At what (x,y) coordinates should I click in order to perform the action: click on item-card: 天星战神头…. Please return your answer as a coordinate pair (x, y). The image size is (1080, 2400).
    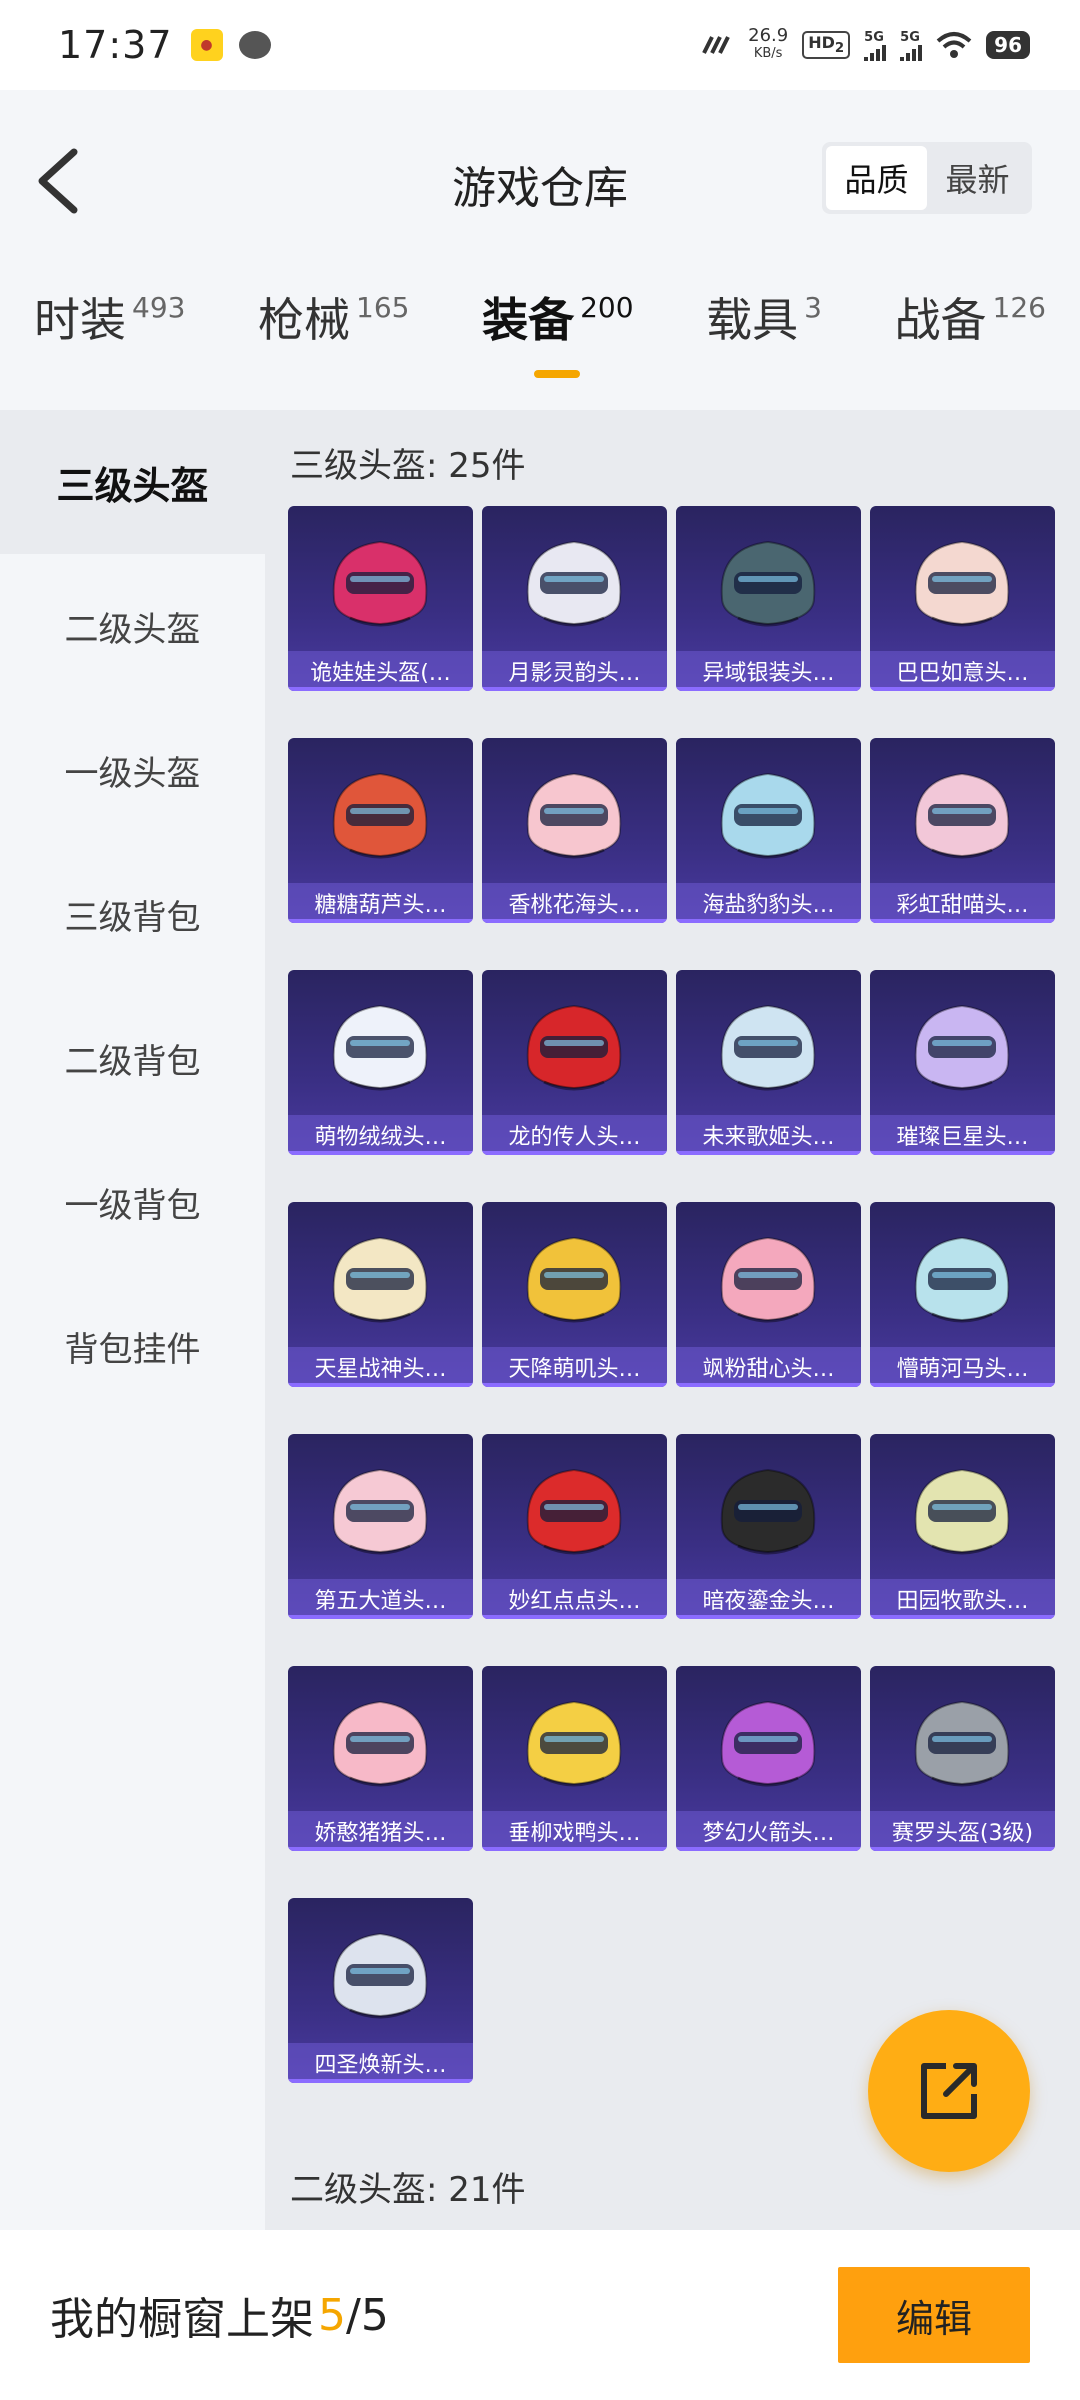
    Looking at the image, I should click on (380, 1294).